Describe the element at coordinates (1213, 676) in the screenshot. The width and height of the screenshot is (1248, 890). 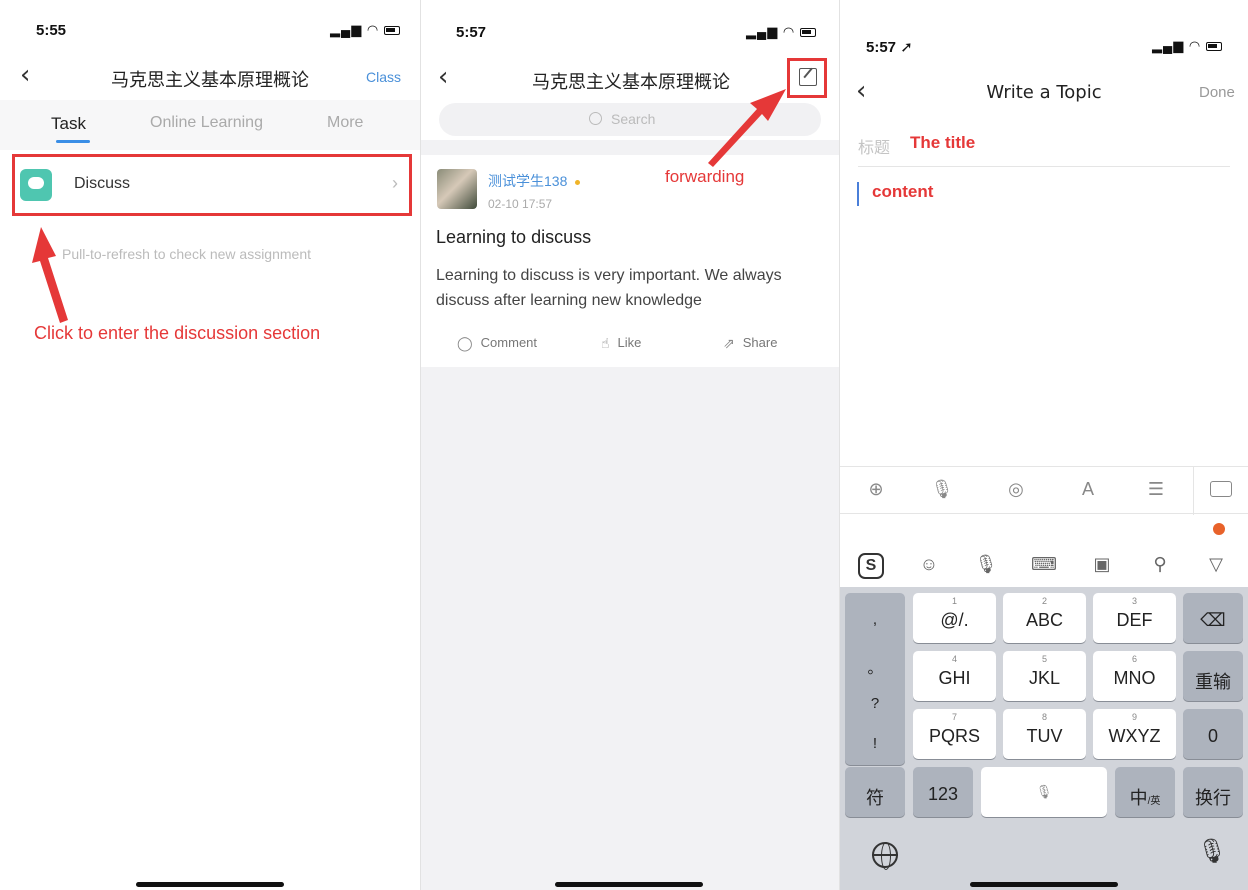
I see `reenter-key: 重输` at that location.